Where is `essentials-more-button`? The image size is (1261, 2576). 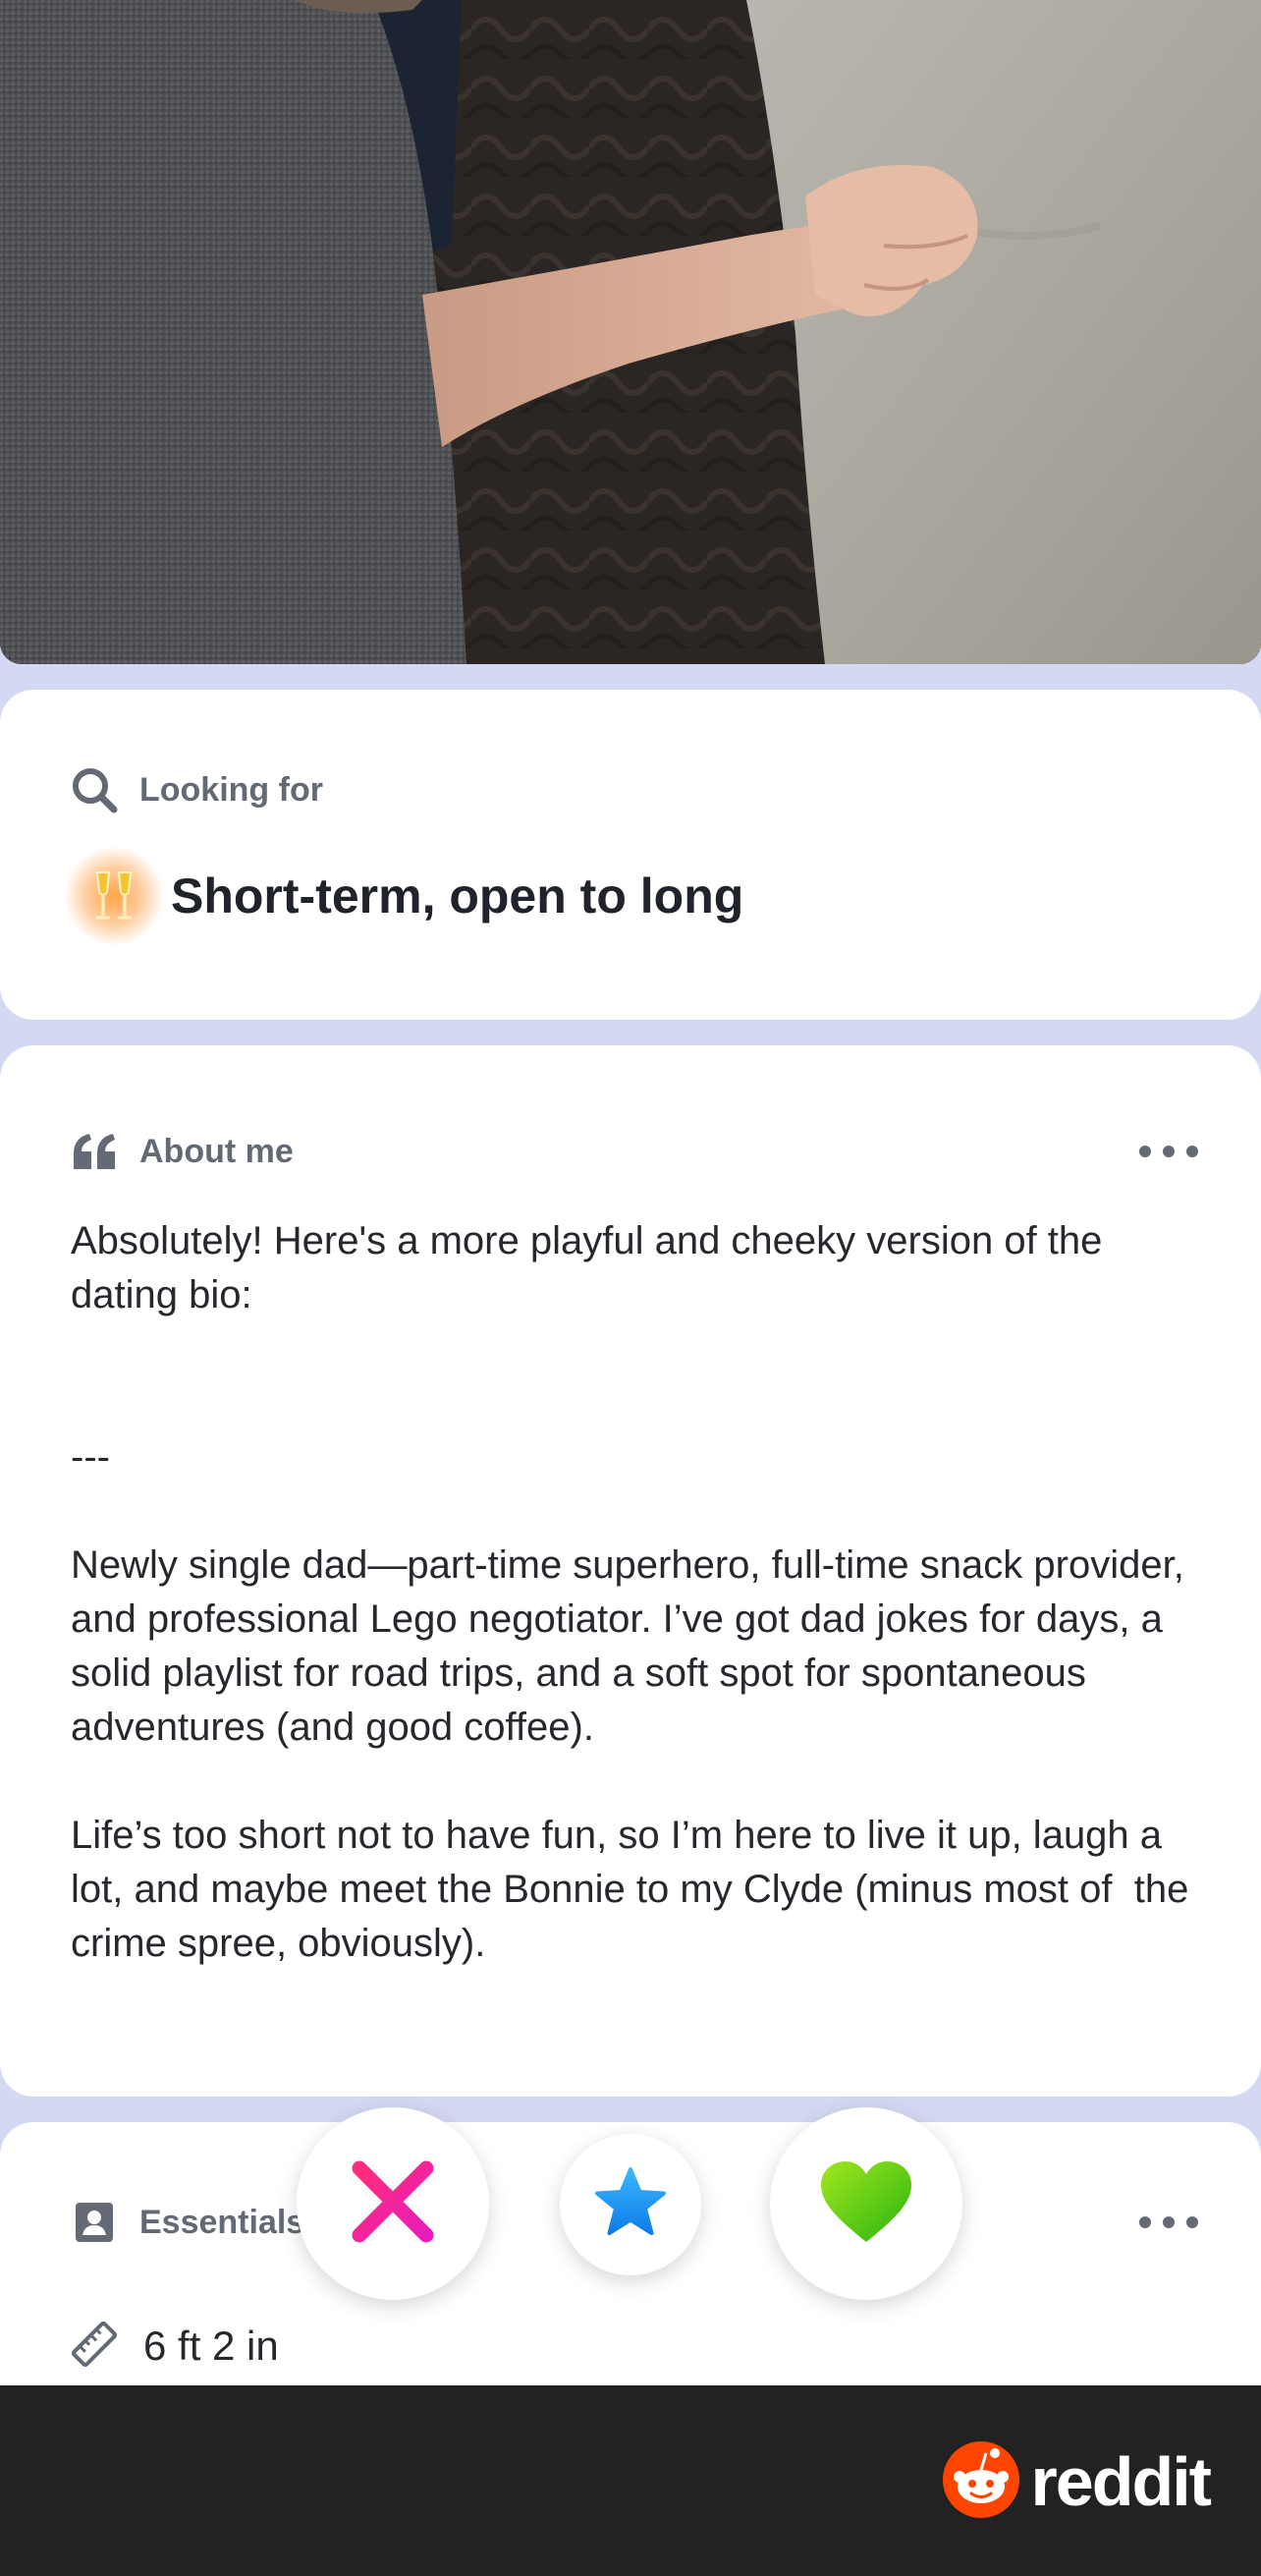 essentials-more-button is located at coordinates (1168, 2222).